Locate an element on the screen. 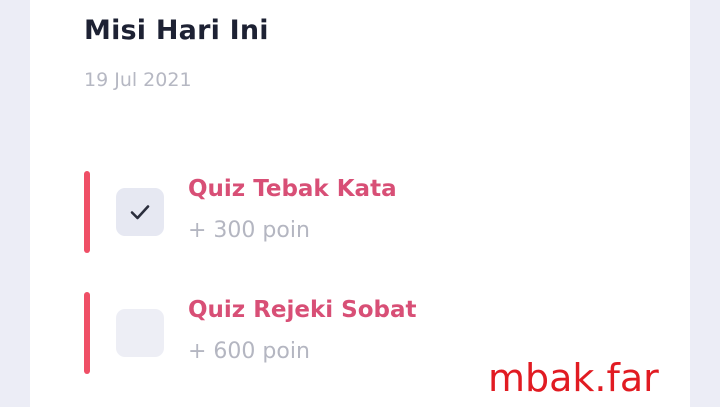 Image resolution: width=720 pixels, height=407 pixels. mission-checkbox-checked is located at coordinates (140, 212).